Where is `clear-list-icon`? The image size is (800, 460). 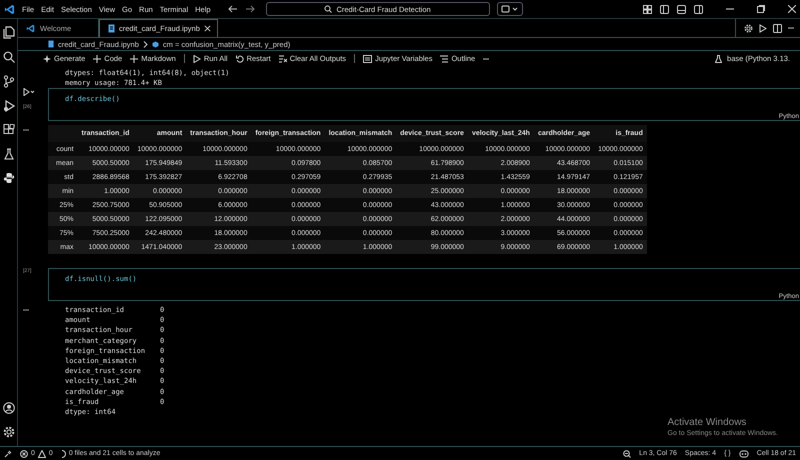 clear-list-icon is located at coordinates (282, 58).